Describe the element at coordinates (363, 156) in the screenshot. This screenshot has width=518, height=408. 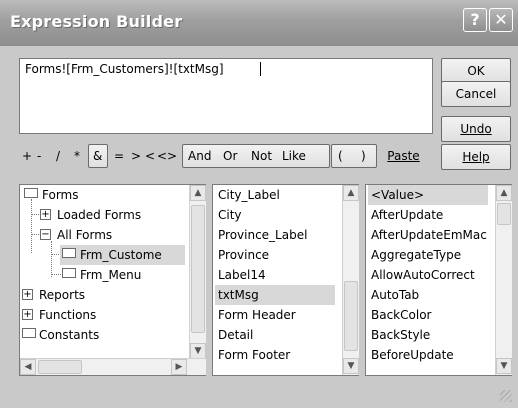
I see `operator-close-paren: )` at that location.